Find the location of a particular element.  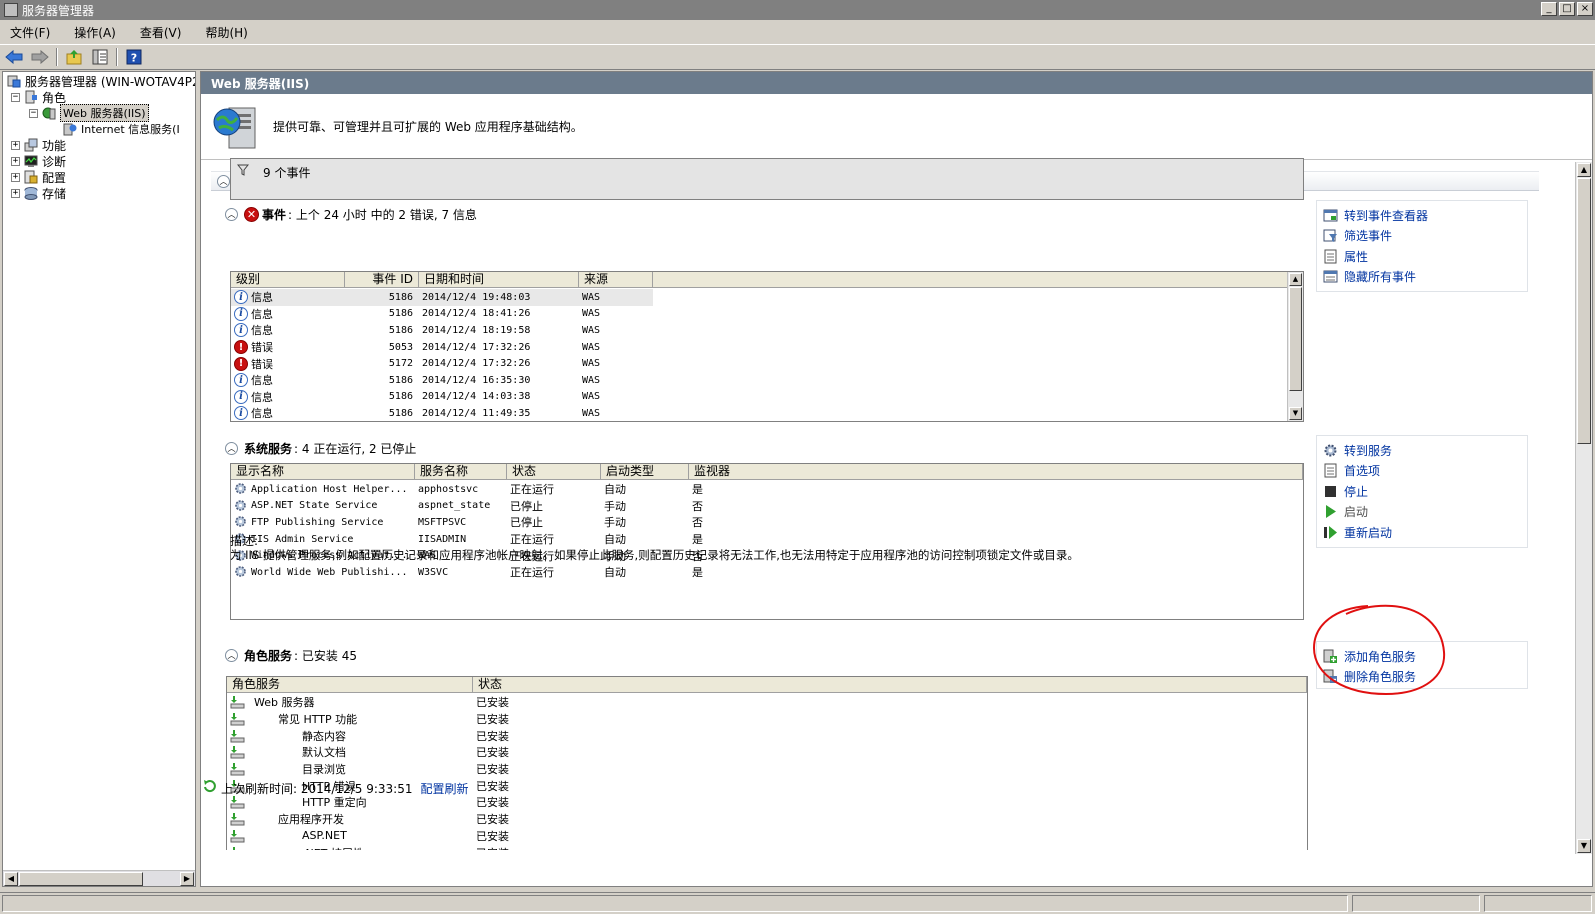

action-hide-all-events: 隐藏所有事件 is located at coordinates (1422, 277).